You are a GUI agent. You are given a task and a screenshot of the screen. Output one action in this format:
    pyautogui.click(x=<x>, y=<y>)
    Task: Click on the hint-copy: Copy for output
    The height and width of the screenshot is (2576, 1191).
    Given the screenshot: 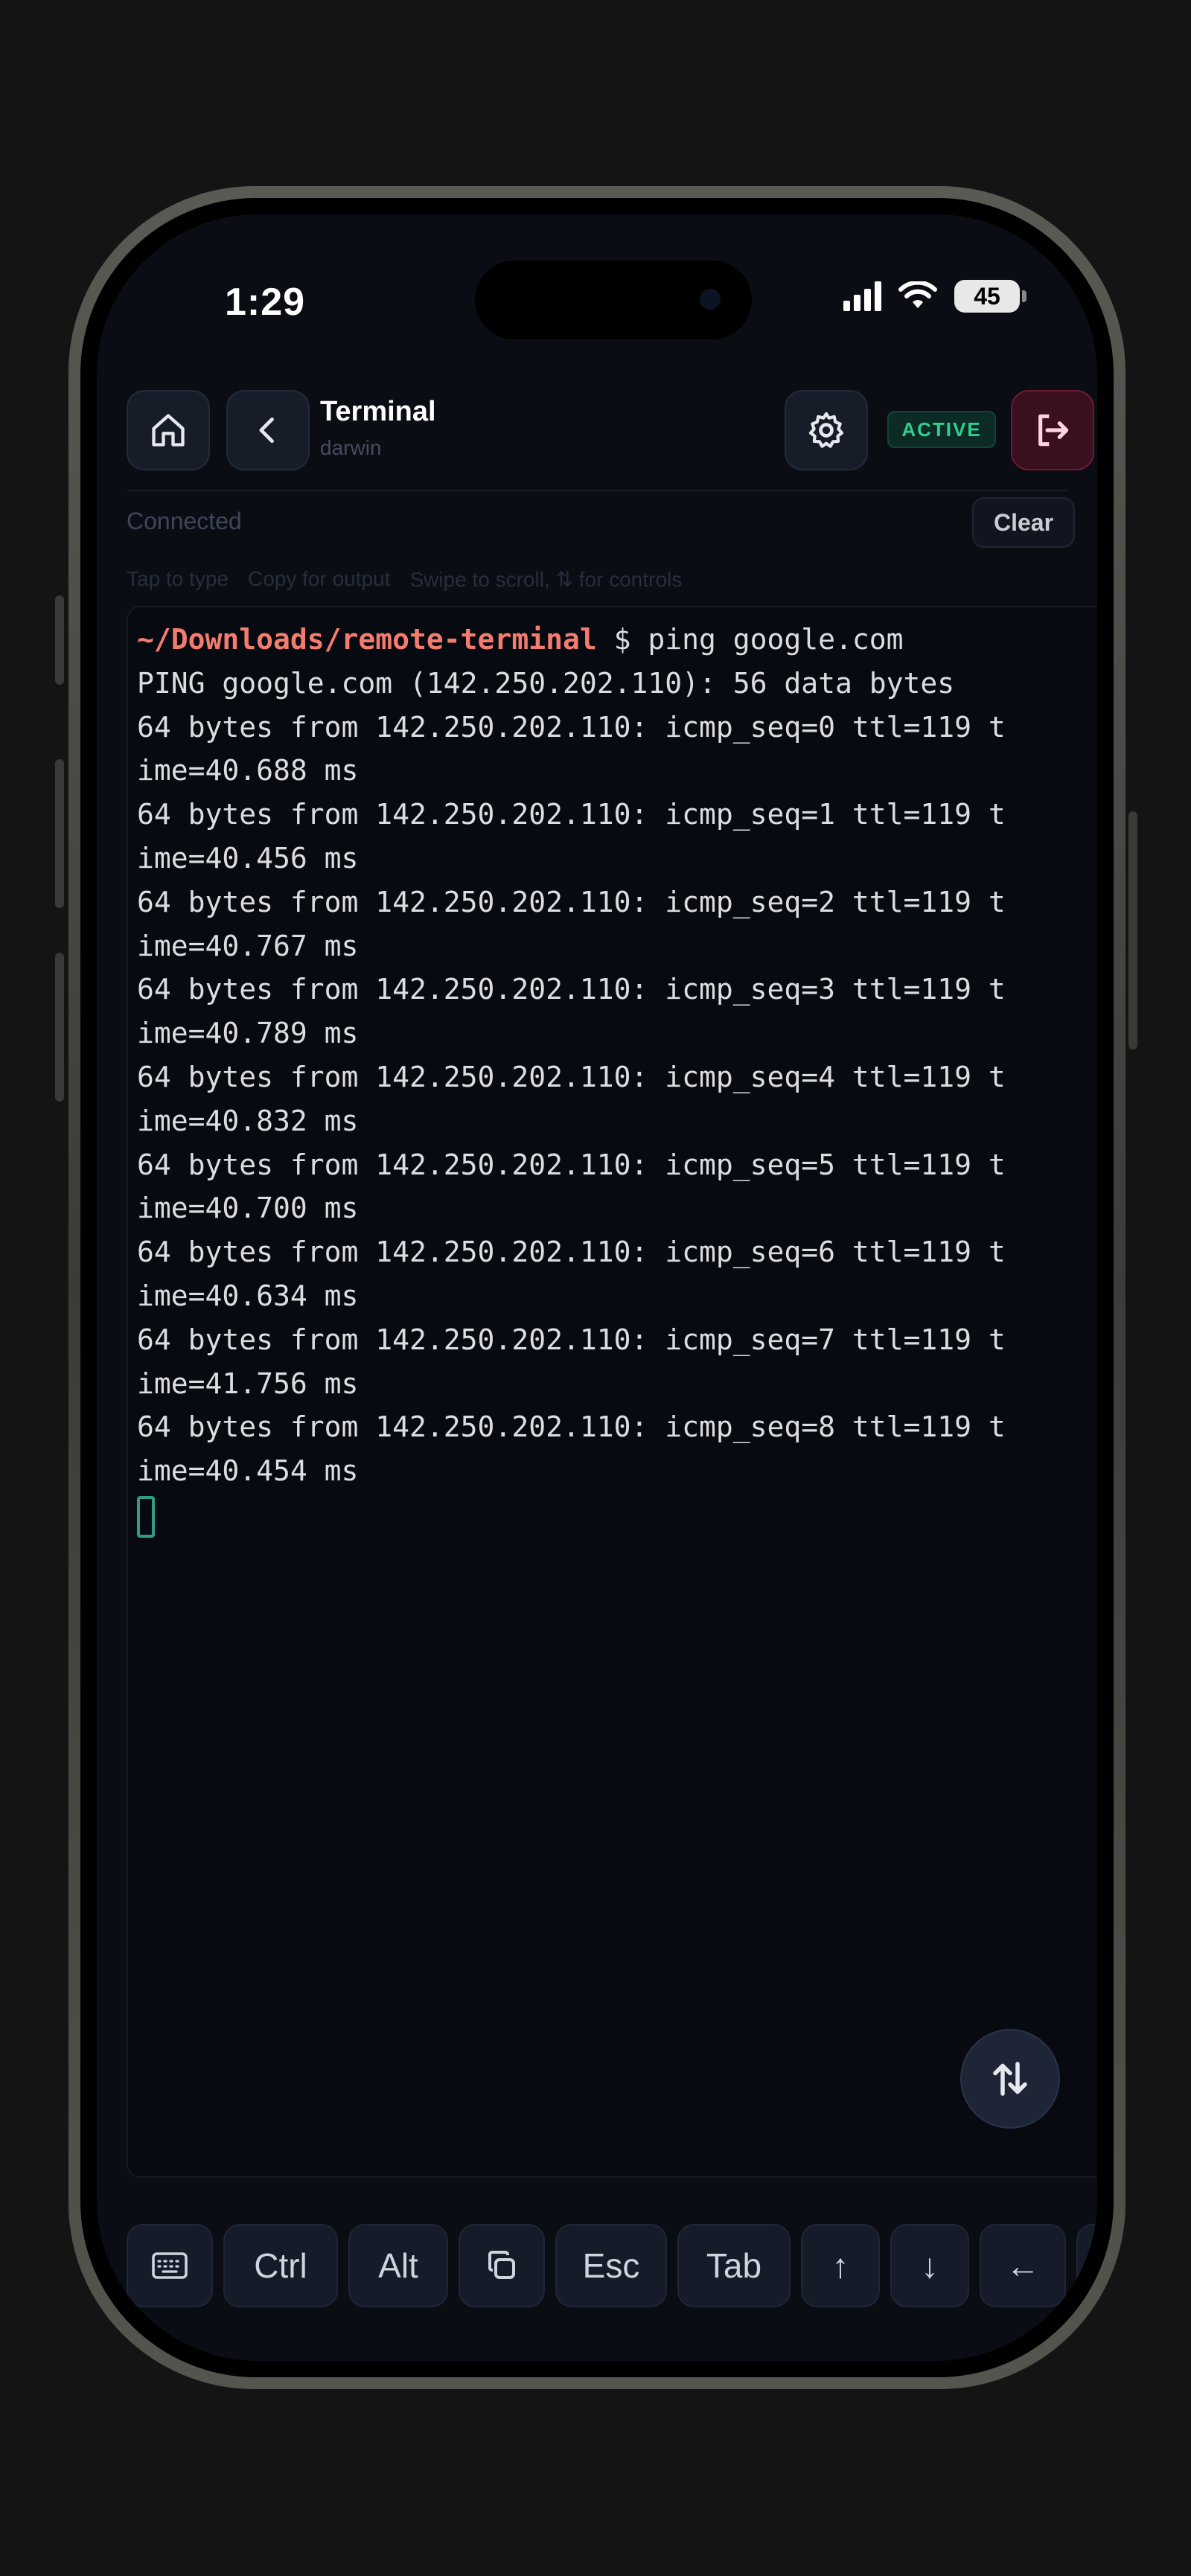 What is the action you would take?
    pyautogui.click(x=319, y=578)
    